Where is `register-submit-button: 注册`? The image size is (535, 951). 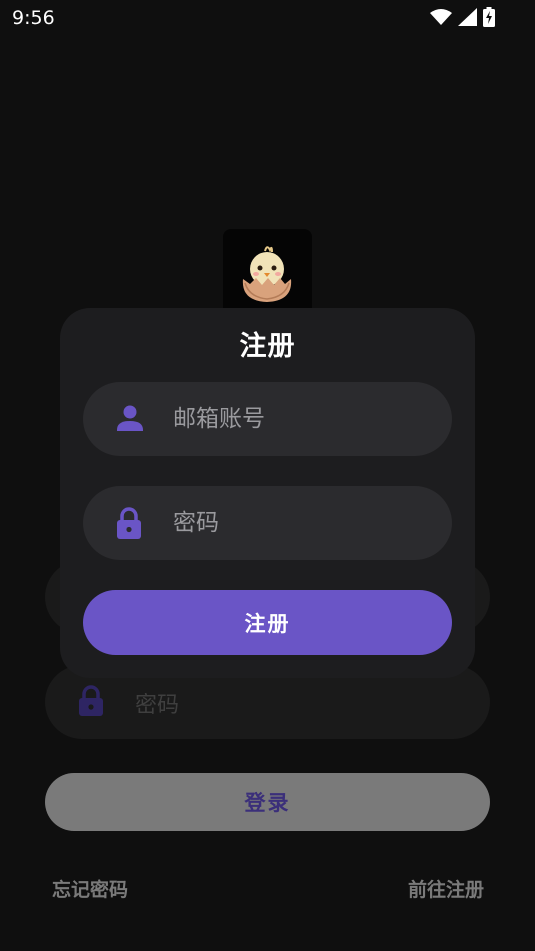 register-submit-button: 注册 is located at coordinates (267, 622).